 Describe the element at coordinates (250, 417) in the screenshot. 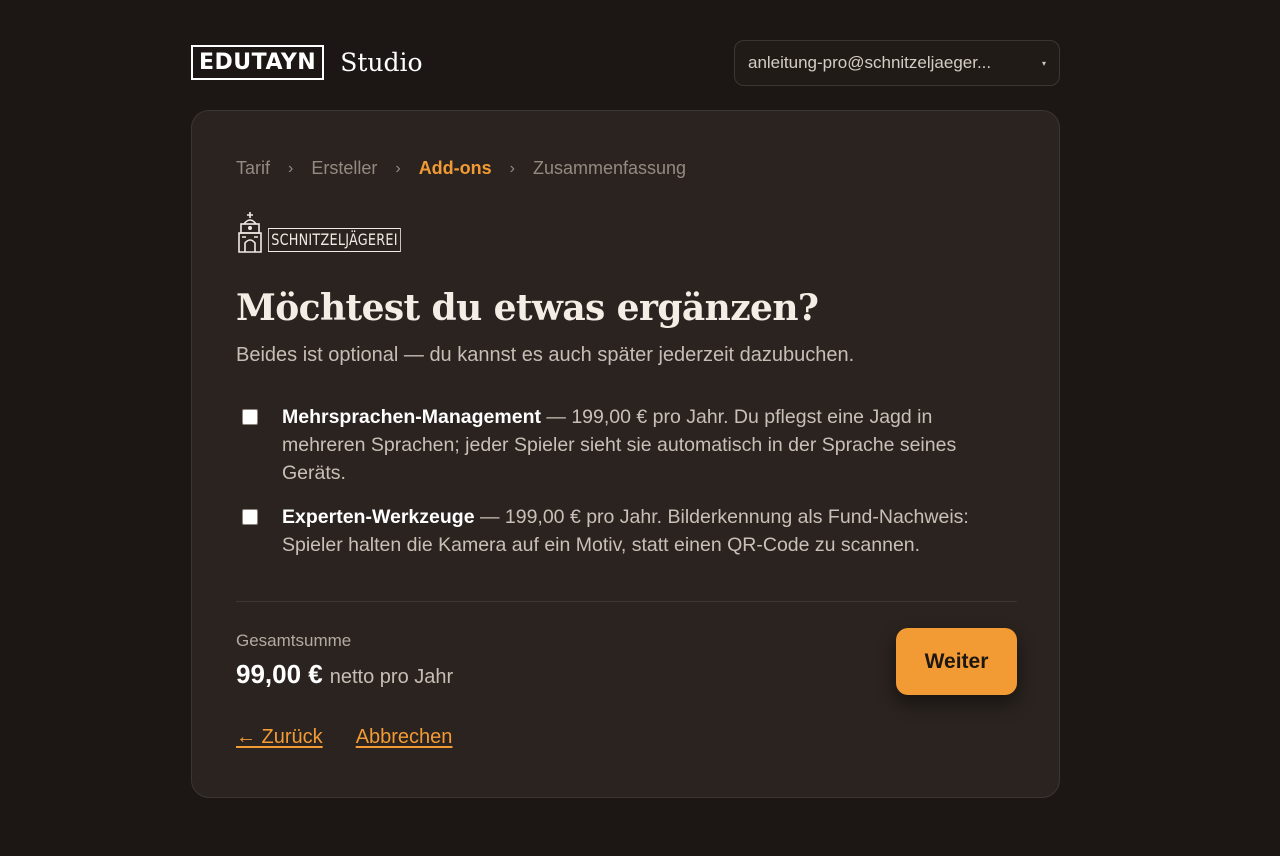

I see `multilanguage-checkbox` at that location.